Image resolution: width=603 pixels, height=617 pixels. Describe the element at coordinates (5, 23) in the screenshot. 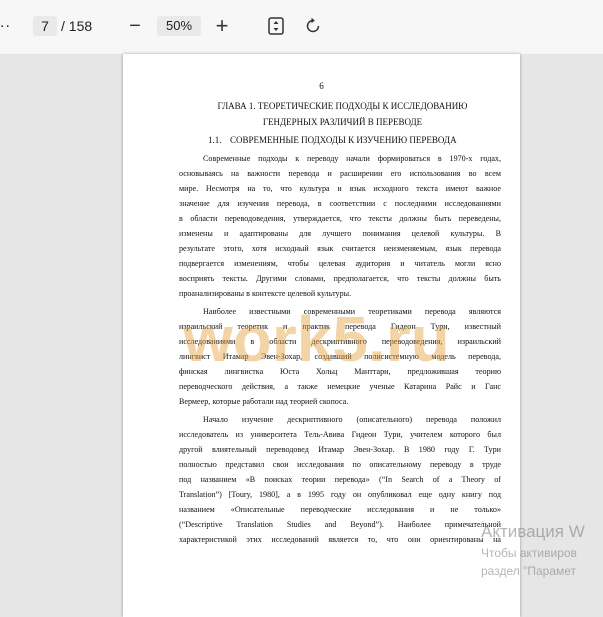

I see `overflow-glyph: ..` at that location.